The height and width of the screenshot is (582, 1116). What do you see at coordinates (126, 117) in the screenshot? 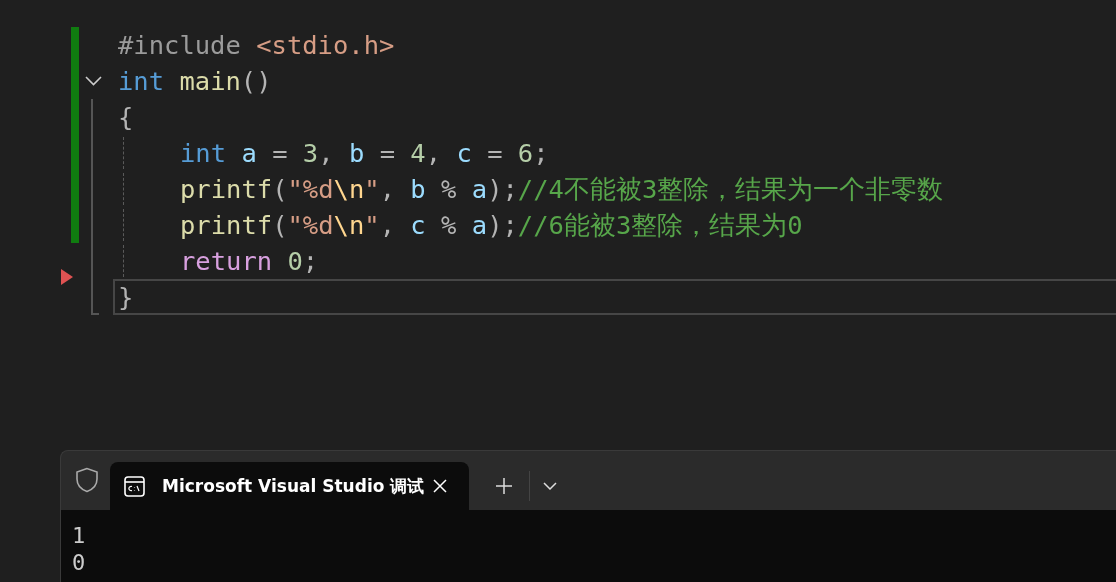
I see `code-line: {` at bounding box center [126, 117].